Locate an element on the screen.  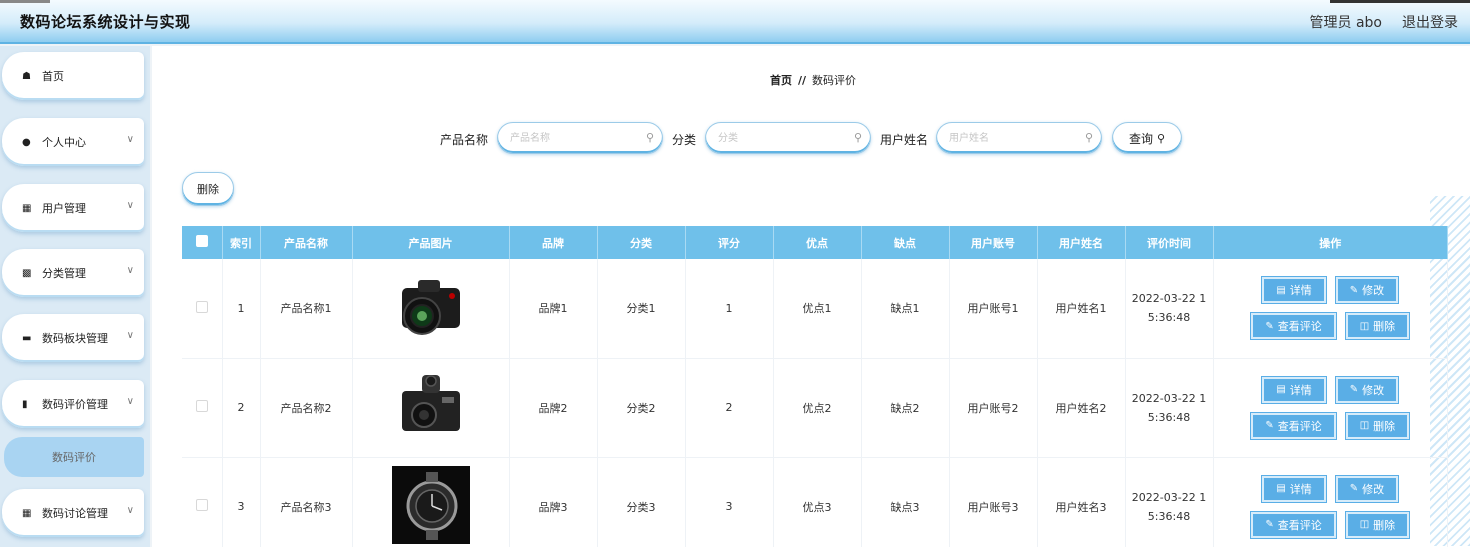
sidebar-subitem-review: 数码评价 is located at coordinates (74, 457).